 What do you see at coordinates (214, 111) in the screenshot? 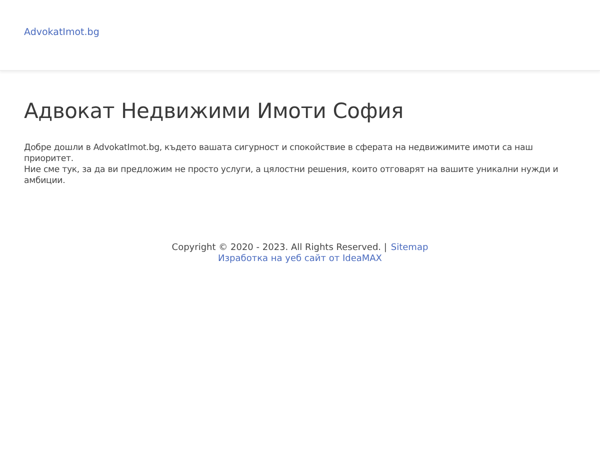
I see `page-title: Адвокат Недвижими Имоти София` at bounding box center [214, 111].